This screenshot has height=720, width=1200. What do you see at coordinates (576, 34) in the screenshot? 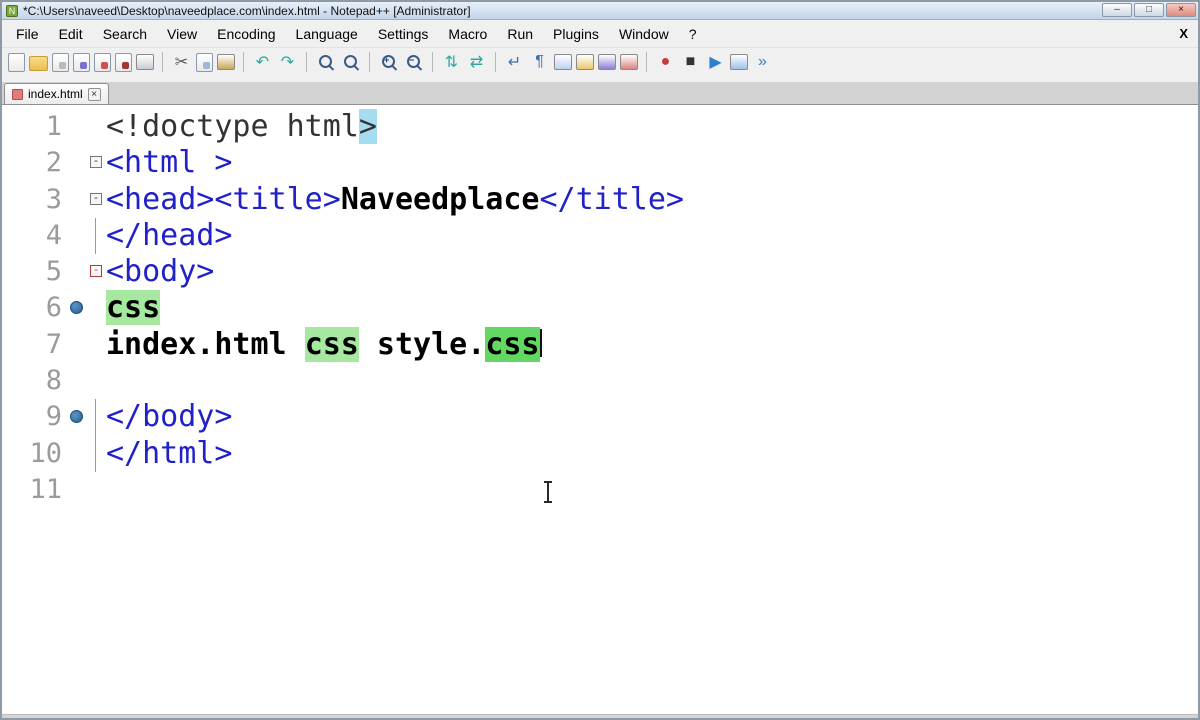
I see `menu-item-plugins: Plugins` at bounding box center [576, 34].